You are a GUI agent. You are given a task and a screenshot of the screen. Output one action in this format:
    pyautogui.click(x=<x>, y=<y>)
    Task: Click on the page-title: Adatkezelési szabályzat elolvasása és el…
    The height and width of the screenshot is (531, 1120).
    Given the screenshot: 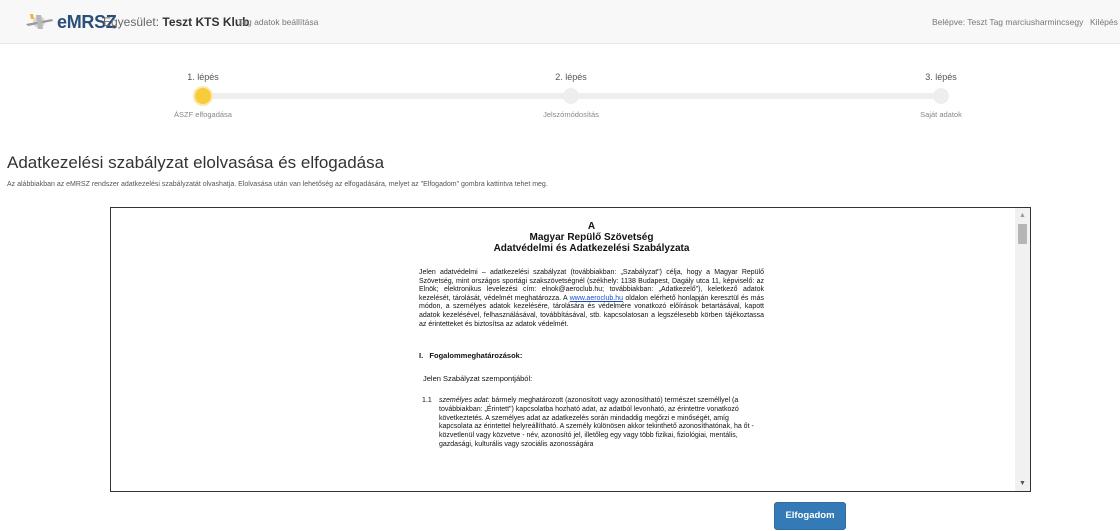 What is the action you would take?
    pyautogui.click(x=196, y=162)
    